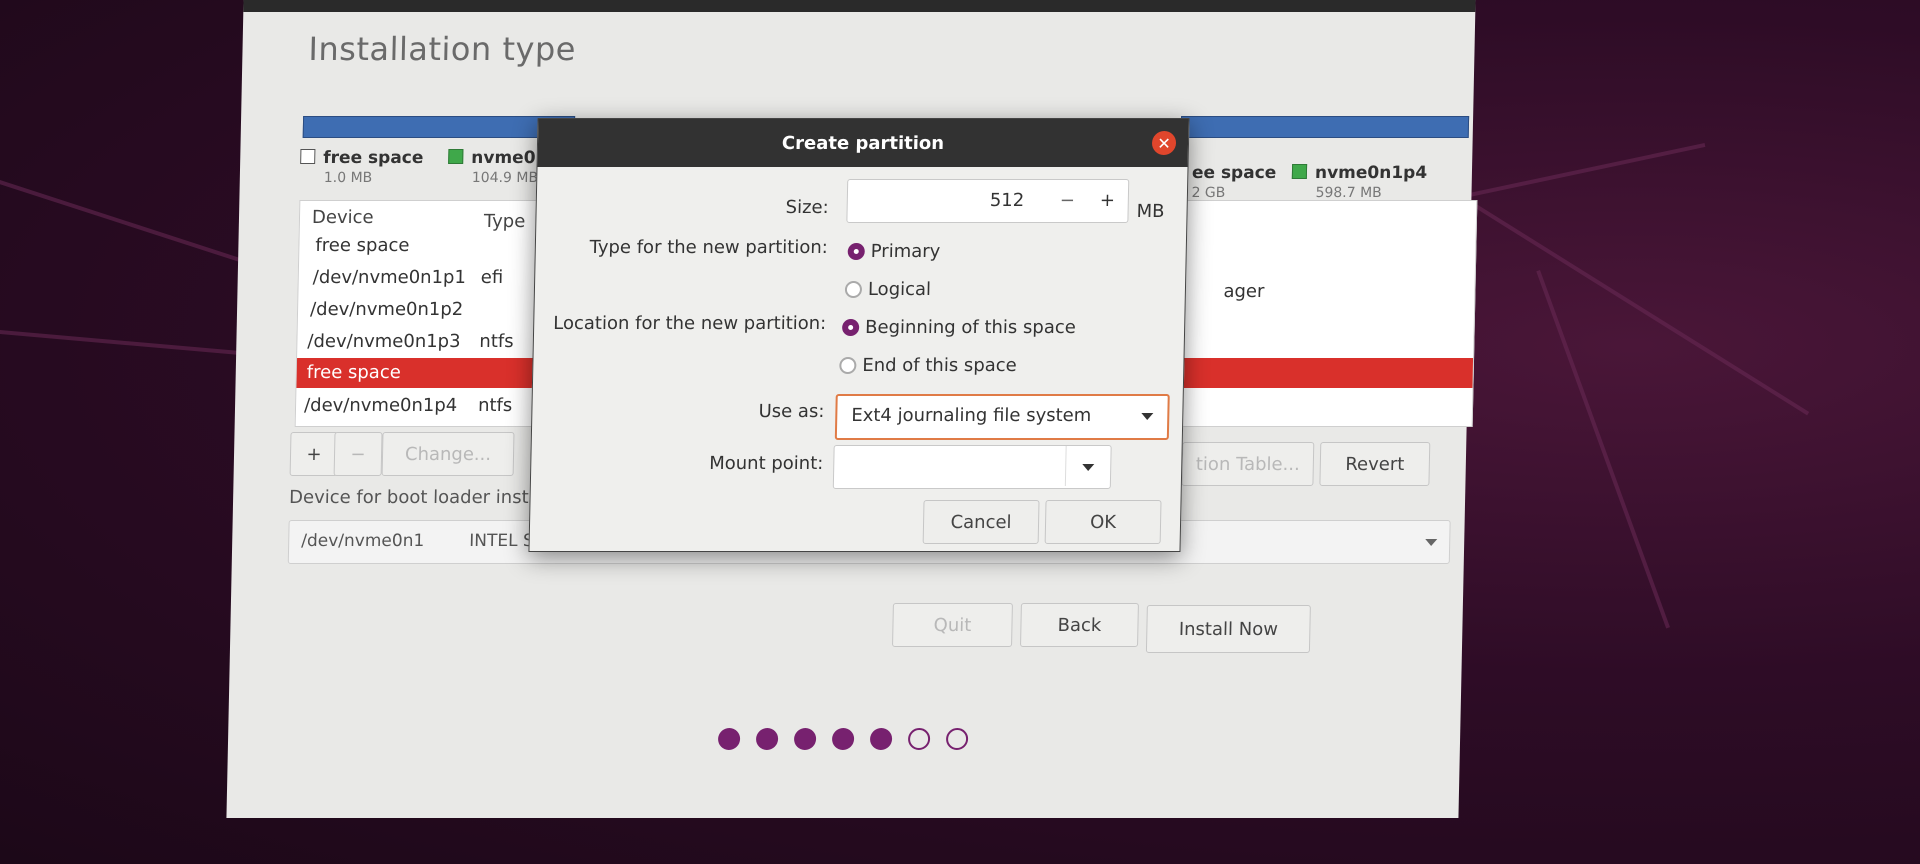 The image size is (1920, 864). I want to click on legend-item: free space 1.0 MB, so click(362, 167).